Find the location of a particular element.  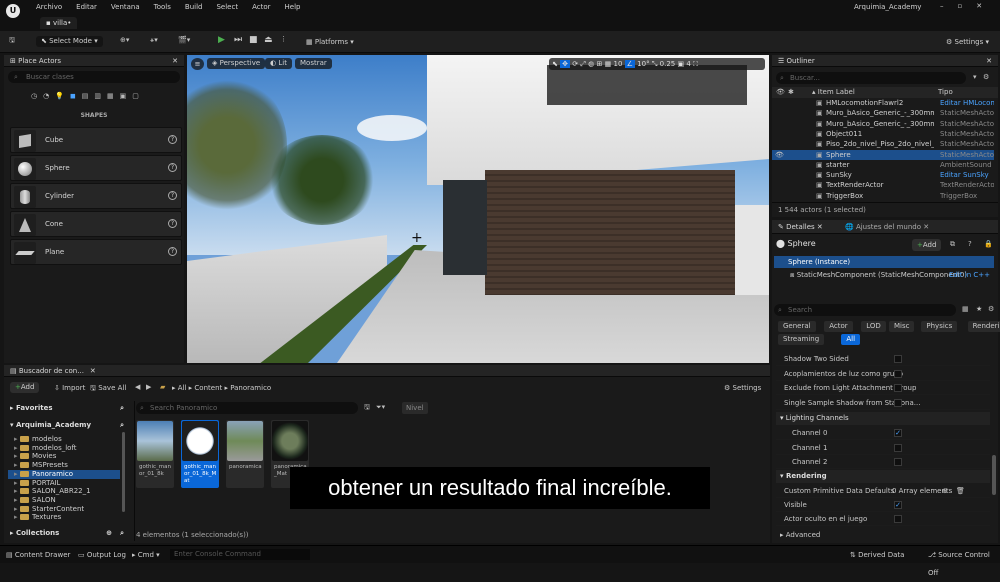

select-icon: ⬉ is located at coordinates (555, 64).